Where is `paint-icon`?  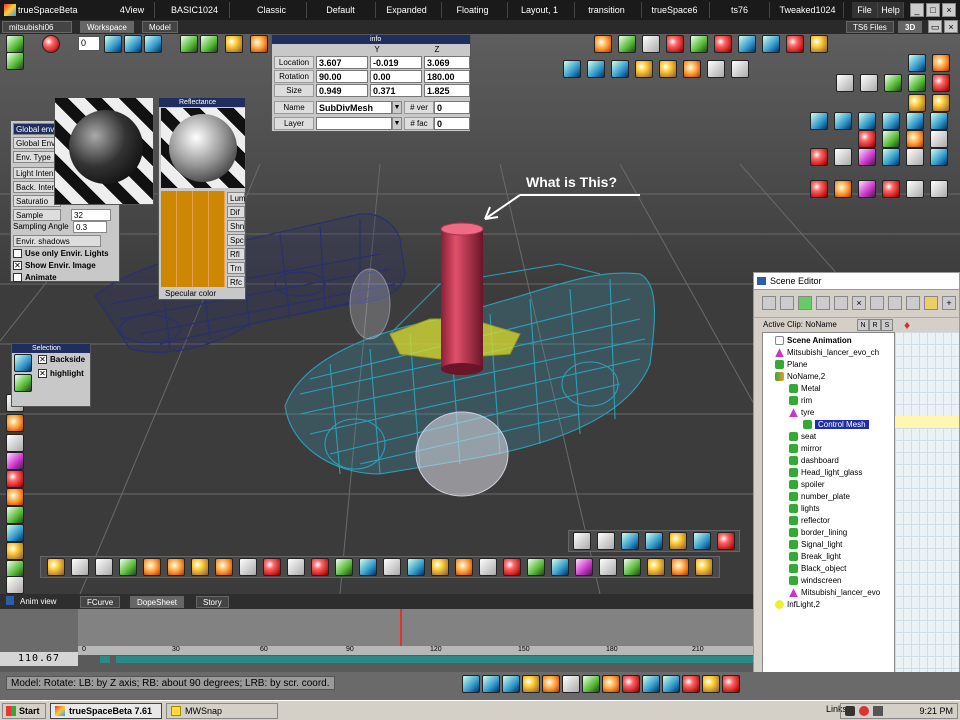 paint-icon is located at coordinates (234, 44).